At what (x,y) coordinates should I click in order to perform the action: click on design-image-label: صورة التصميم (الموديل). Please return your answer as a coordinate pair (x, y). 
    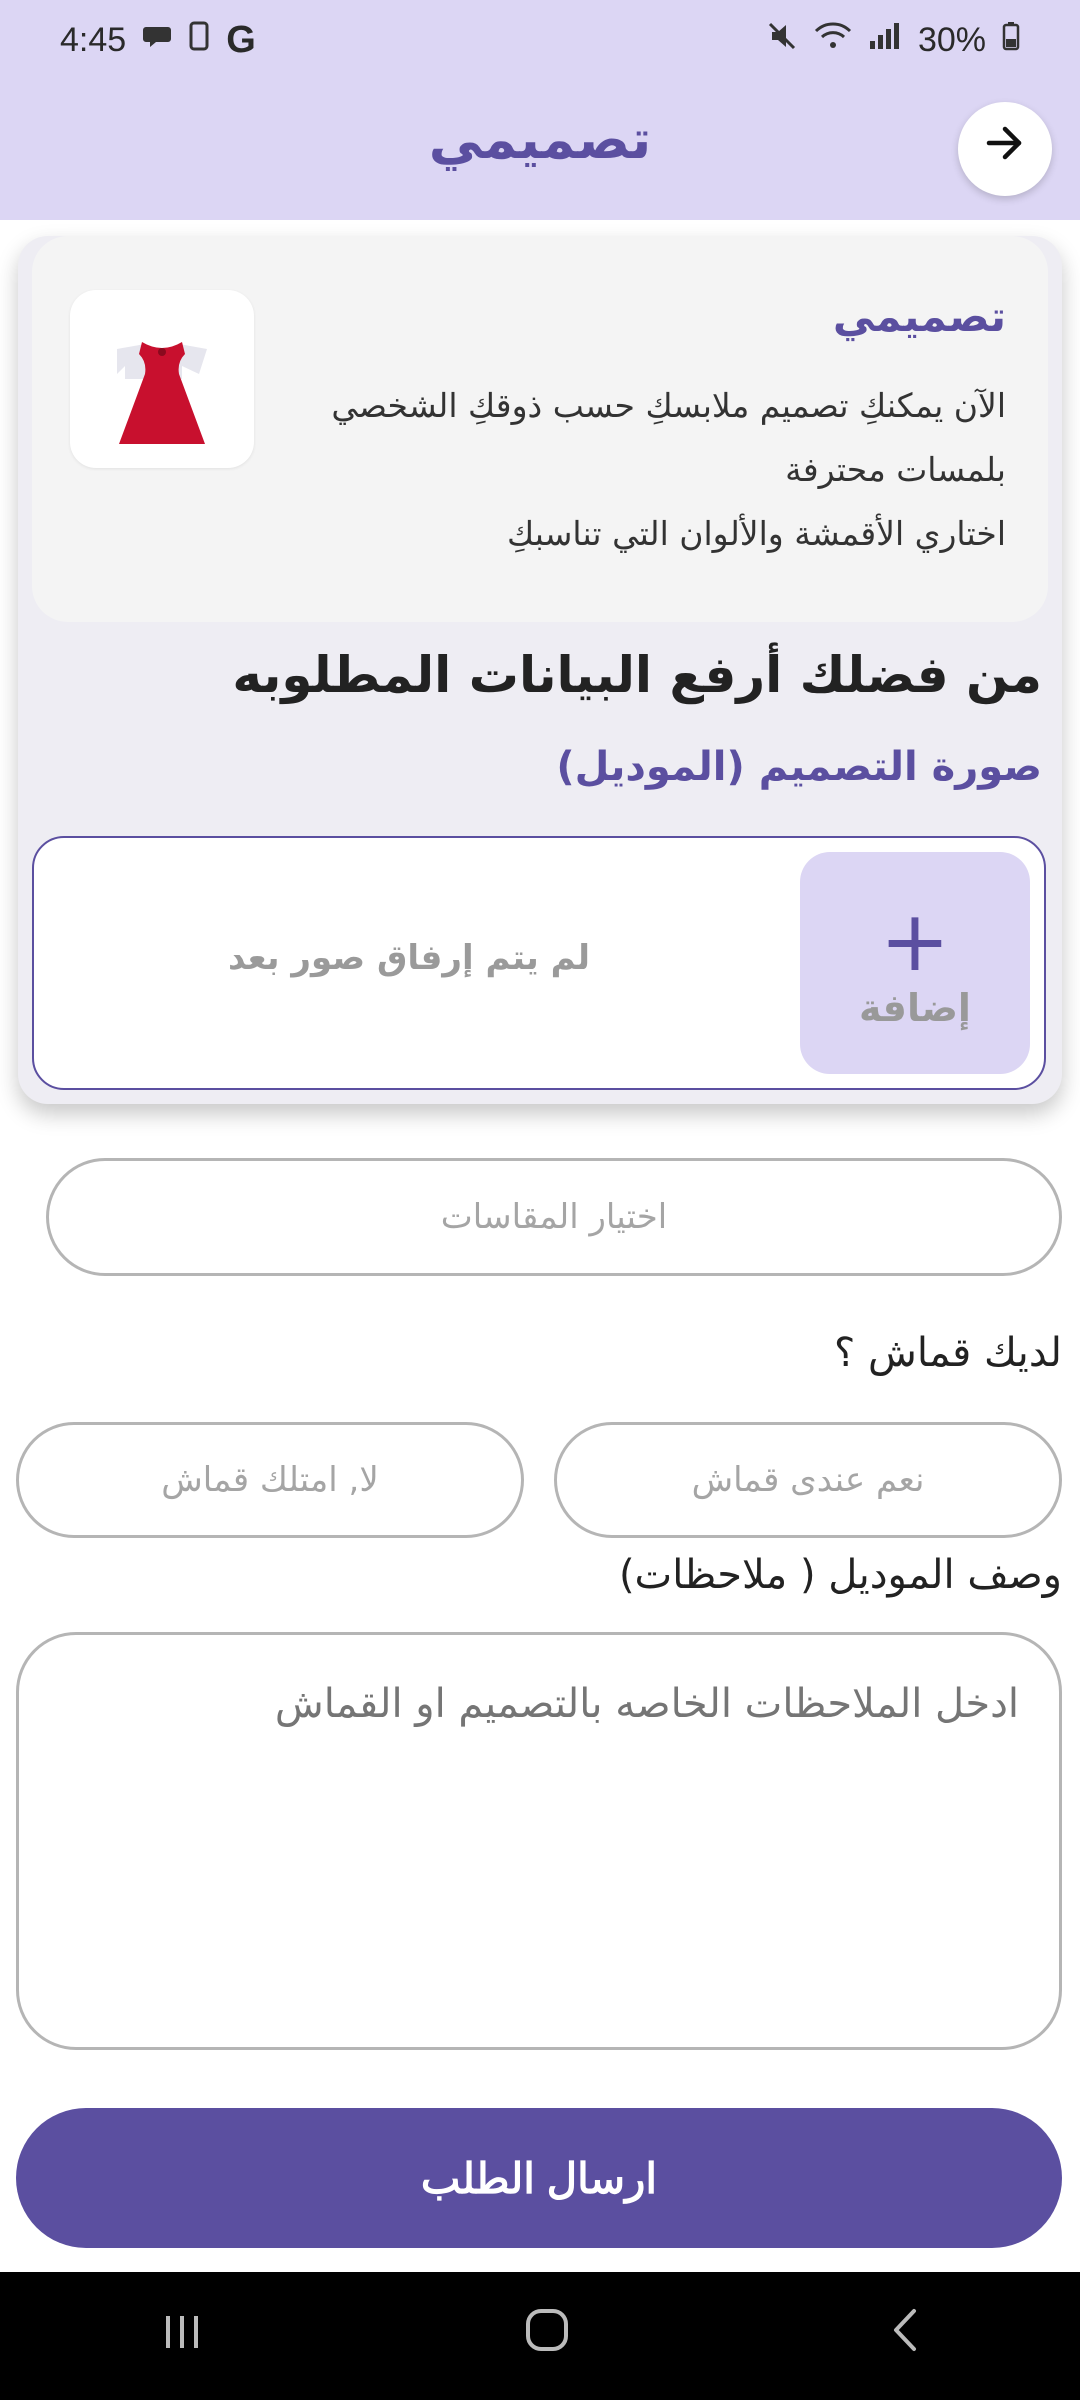
    Looking at the image, I should click on (799, 767).